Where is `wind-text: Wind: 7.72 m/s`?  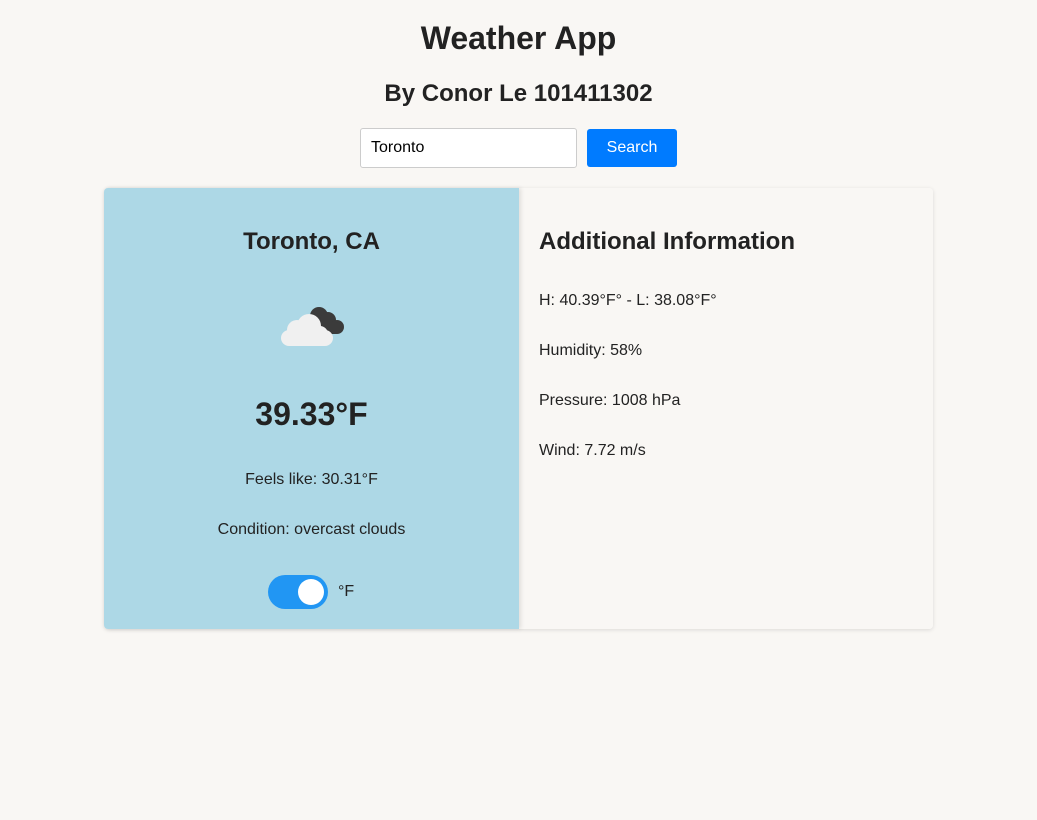 wind-text: Wind: 7.72 m/s is located at coordinates (592, 450).